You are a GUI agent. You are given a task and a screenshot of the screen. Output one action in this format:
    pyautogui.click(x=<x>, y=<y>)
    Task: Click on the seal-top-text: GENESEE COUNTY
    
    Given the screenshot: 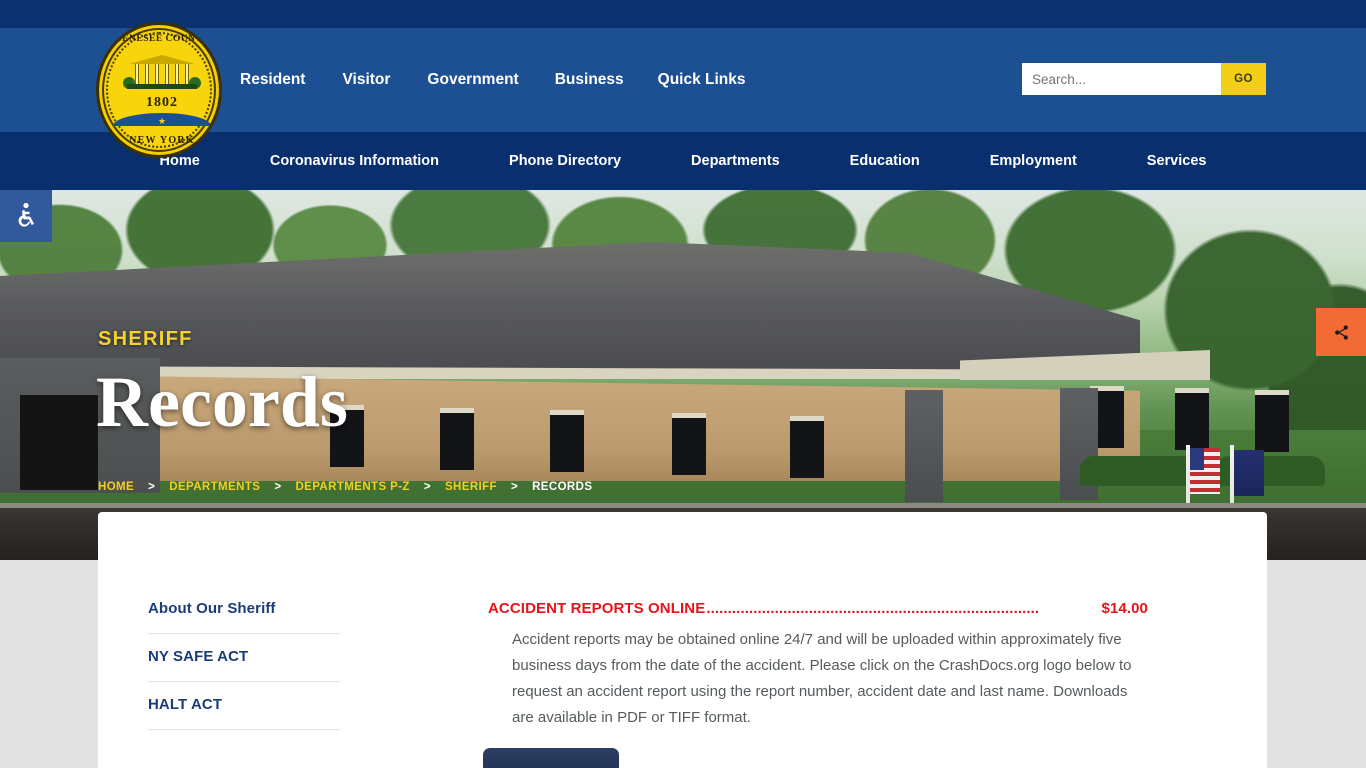 What is the action you would take?
    pyautogui.click(x=162, y=39)
    